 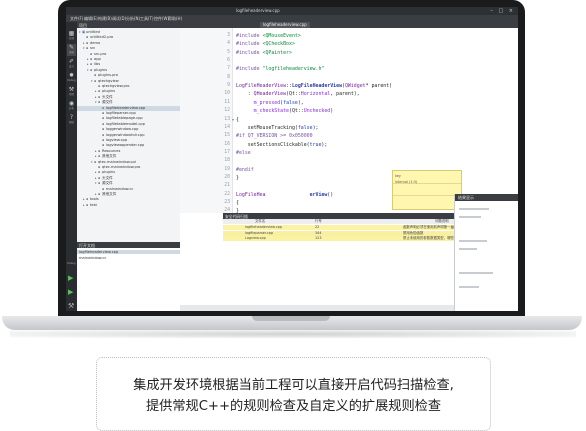 I want to click on tree-item-label: qtechgview.pro, so click(x=116, y=86).